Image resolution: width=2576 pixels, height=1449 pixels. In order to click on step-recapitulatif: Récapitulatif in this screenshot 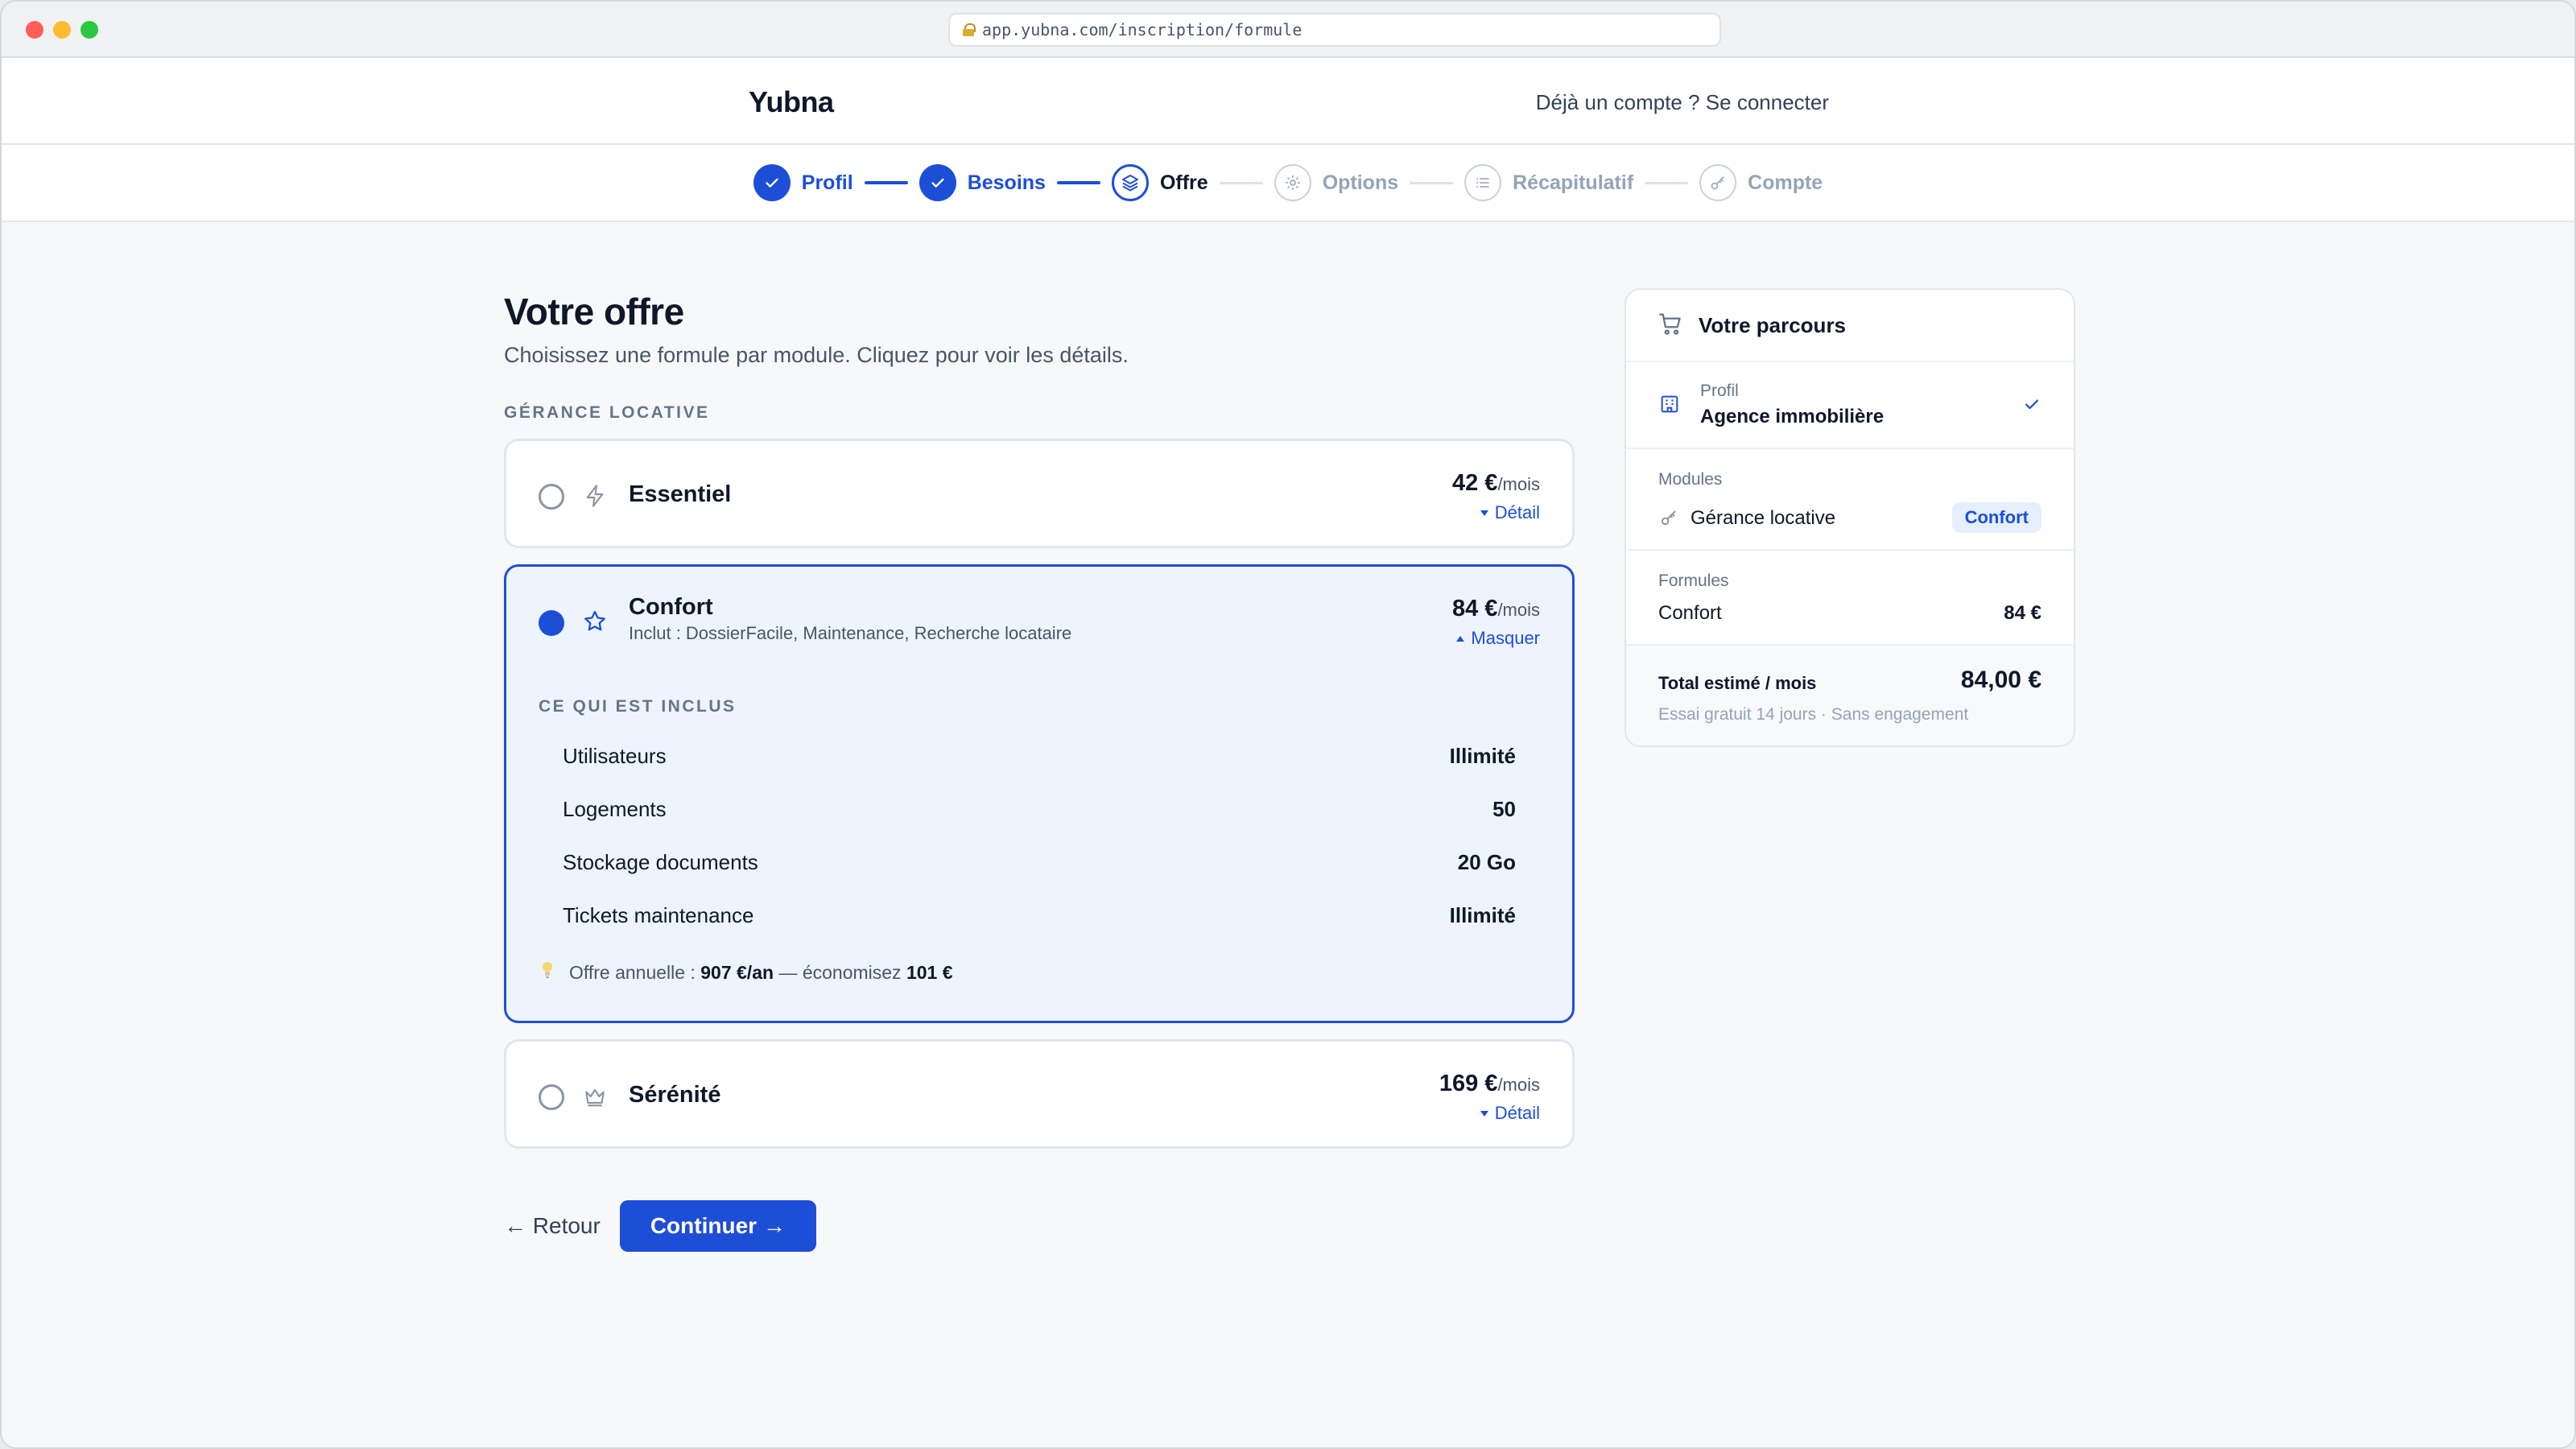, I will do `click(1548, 182)`.